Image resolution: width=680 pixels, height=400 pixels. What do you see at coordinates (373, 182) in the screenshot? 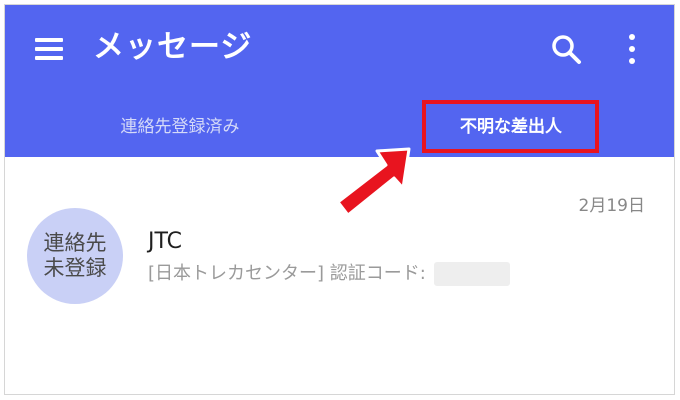
I see `annotation-arrow-icon` at bounding box center [373, 182].